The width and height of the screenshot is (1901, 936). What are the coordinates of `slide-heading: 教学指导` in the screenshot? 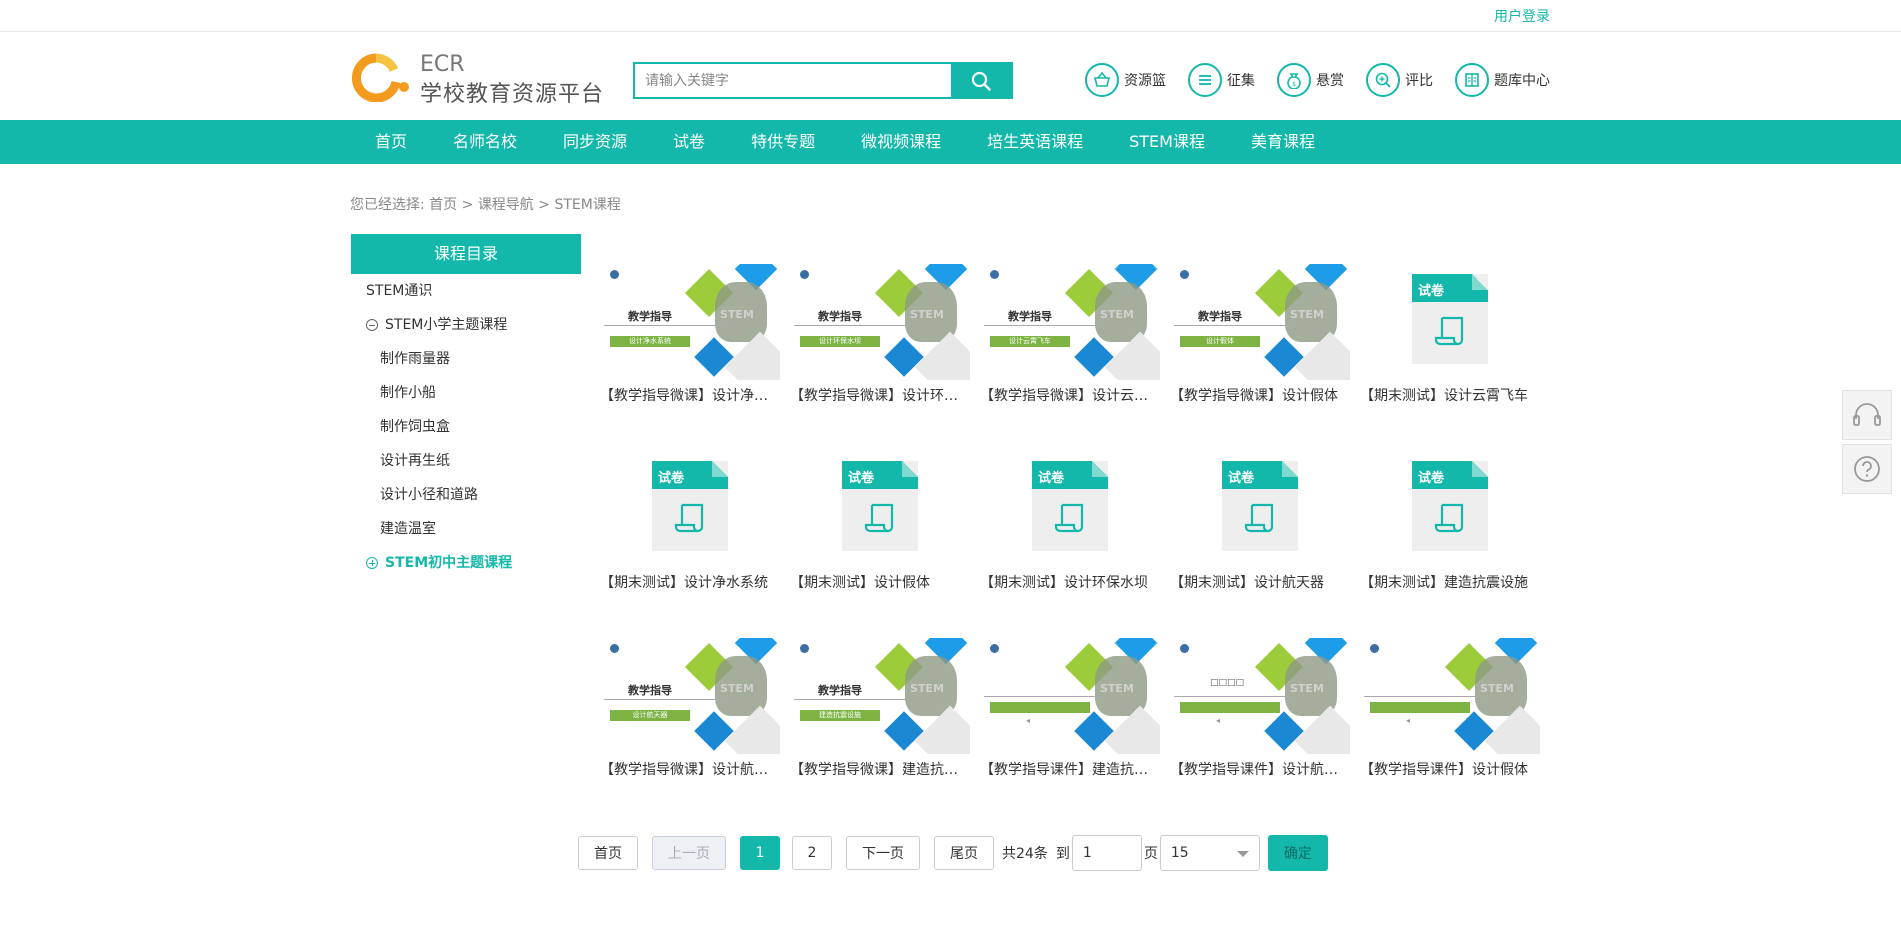 It's located at (1220, 316).